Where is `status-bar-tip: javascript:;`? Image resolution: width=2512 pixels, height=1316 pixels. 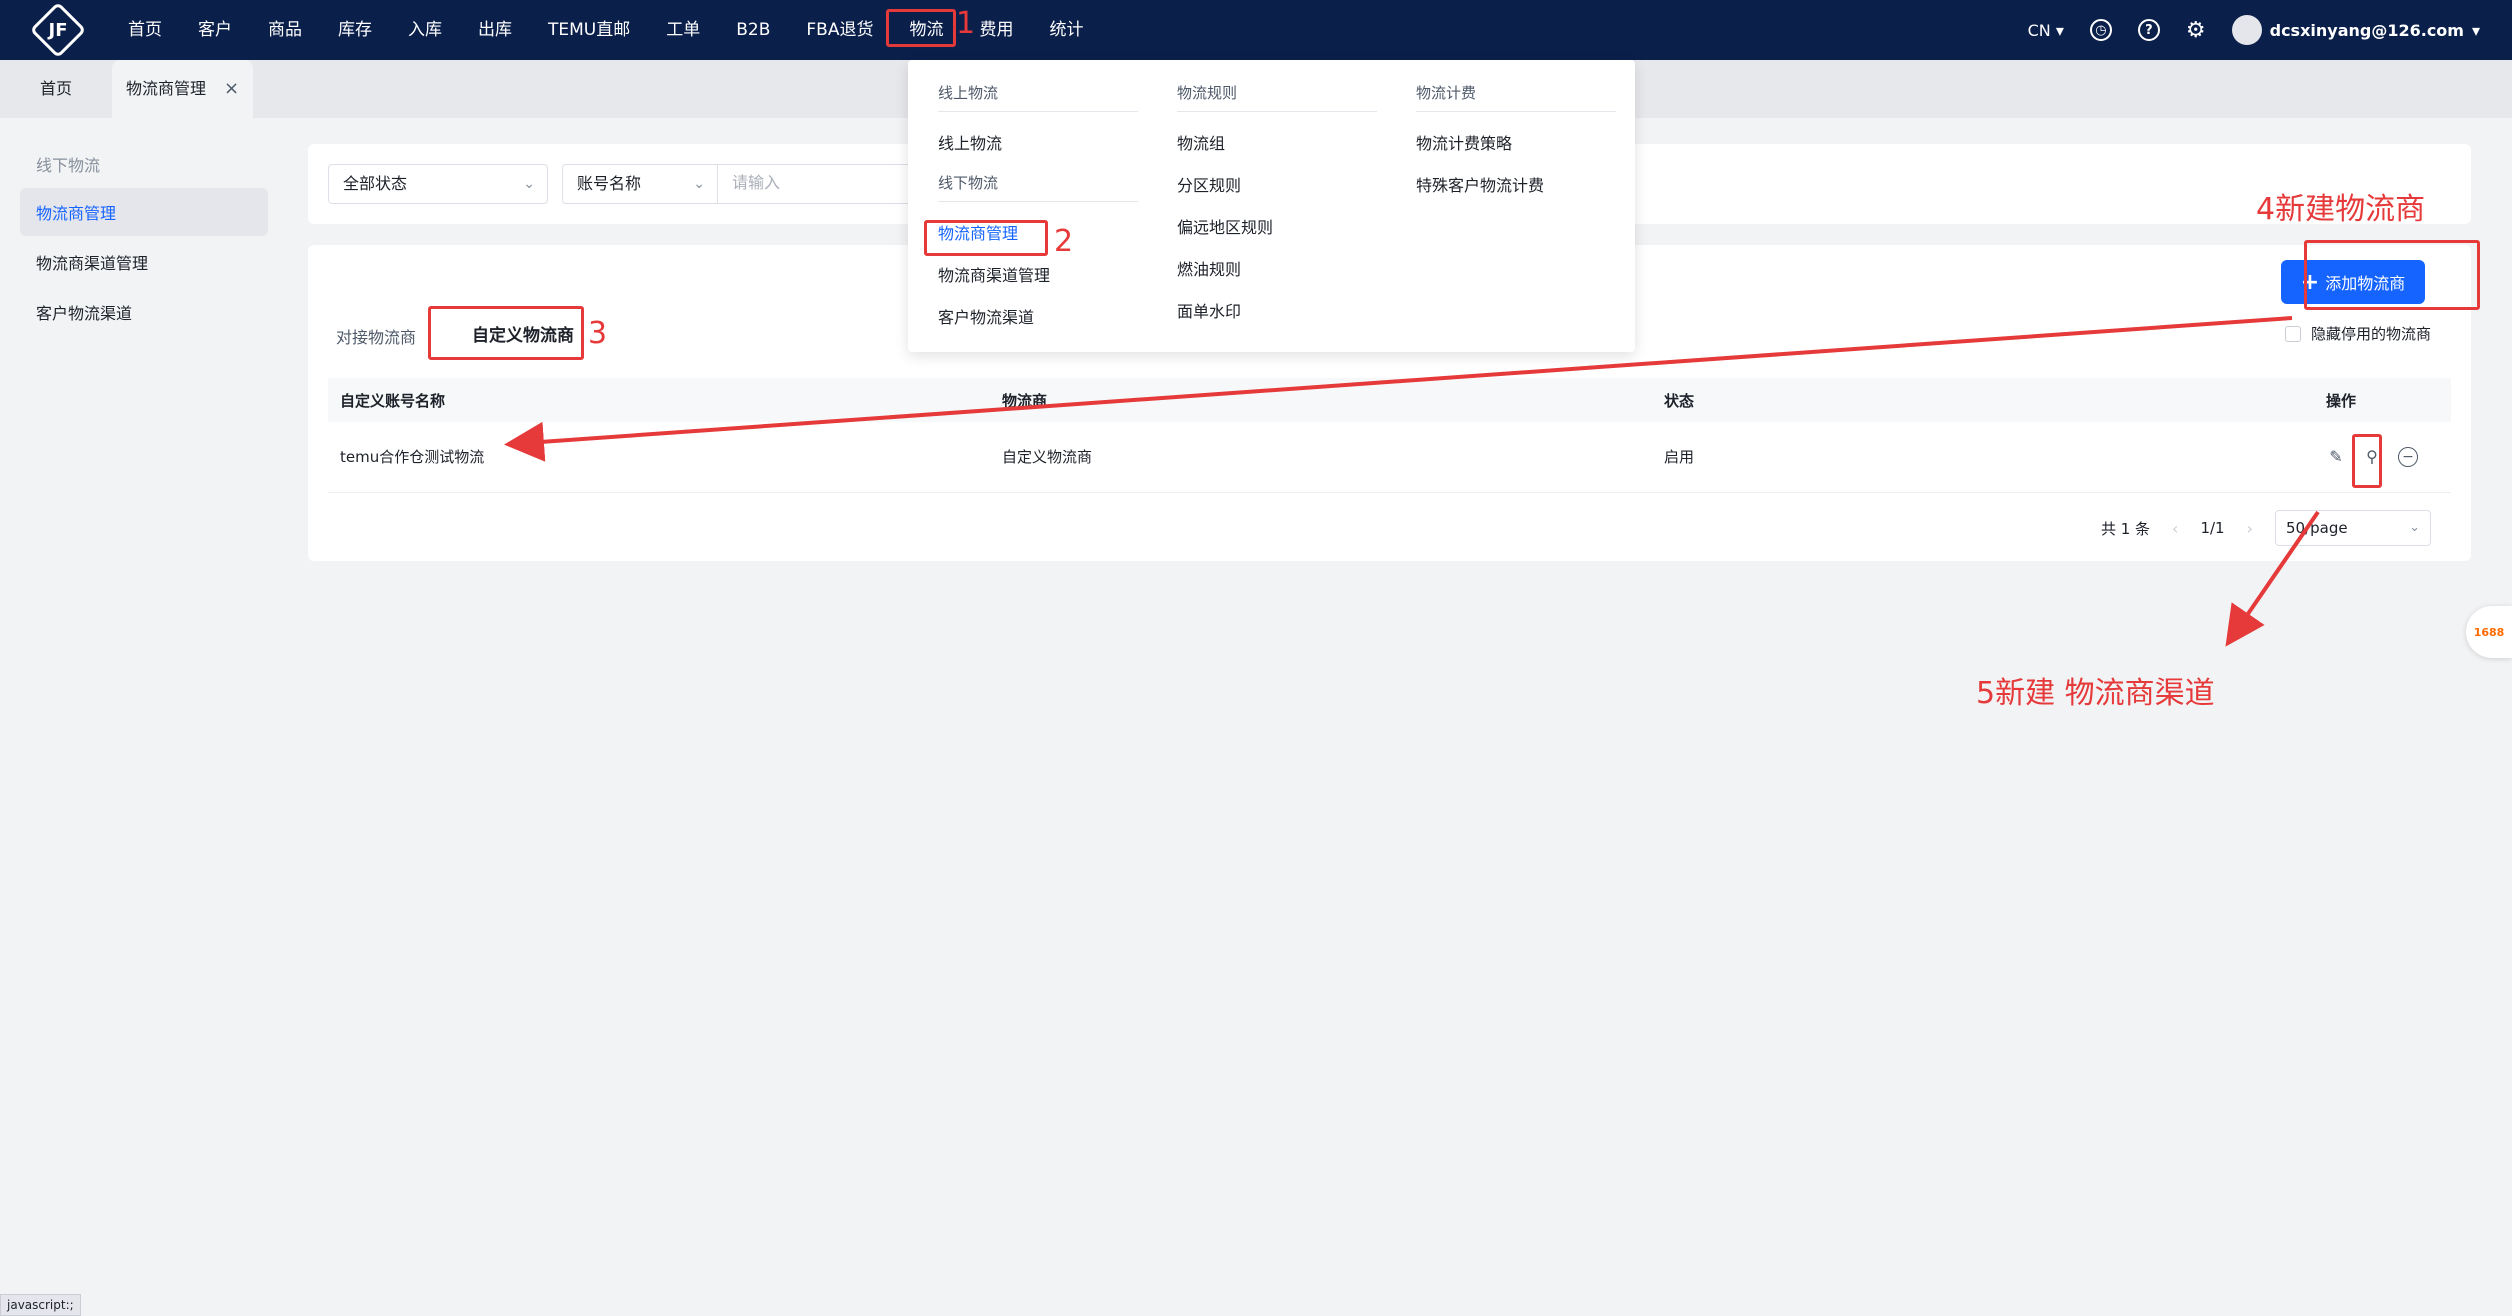 status-bar-tip: javascript:; is located at coordinates (40, 1305).